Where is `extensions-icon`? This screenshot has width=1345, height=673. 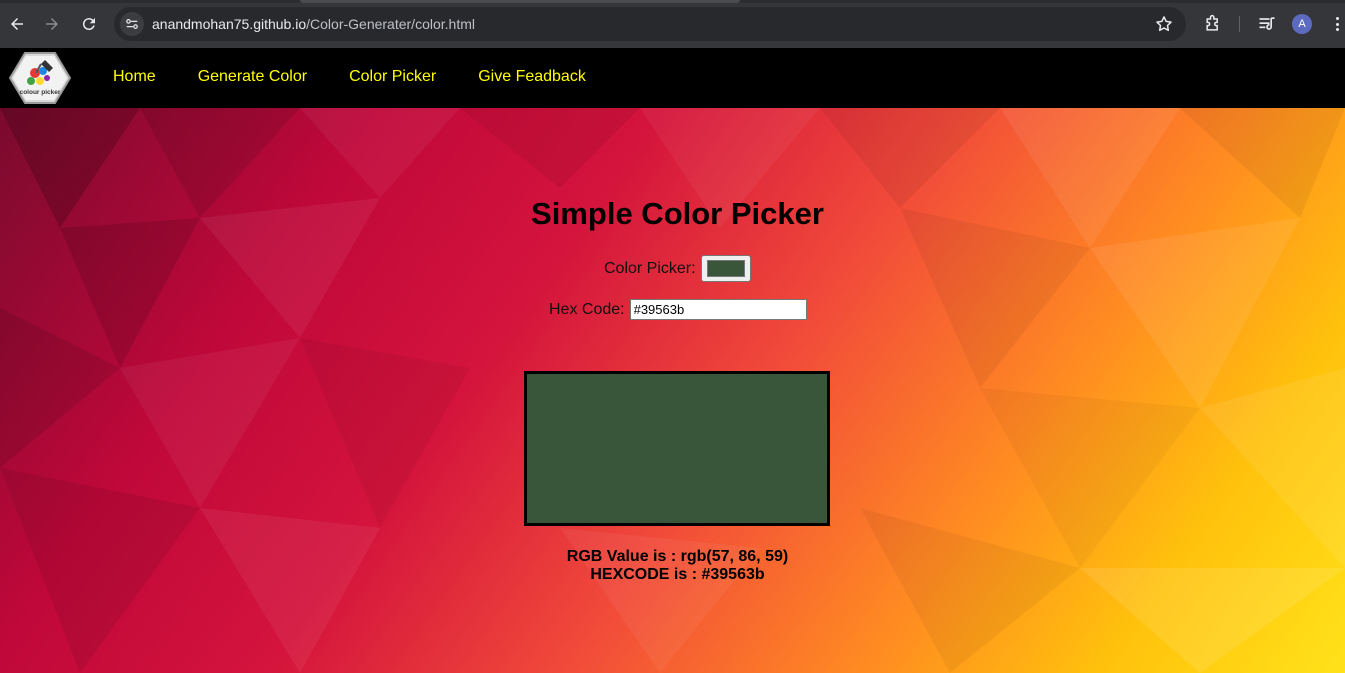 extensions-icon is located at coordinates (1212, 22).